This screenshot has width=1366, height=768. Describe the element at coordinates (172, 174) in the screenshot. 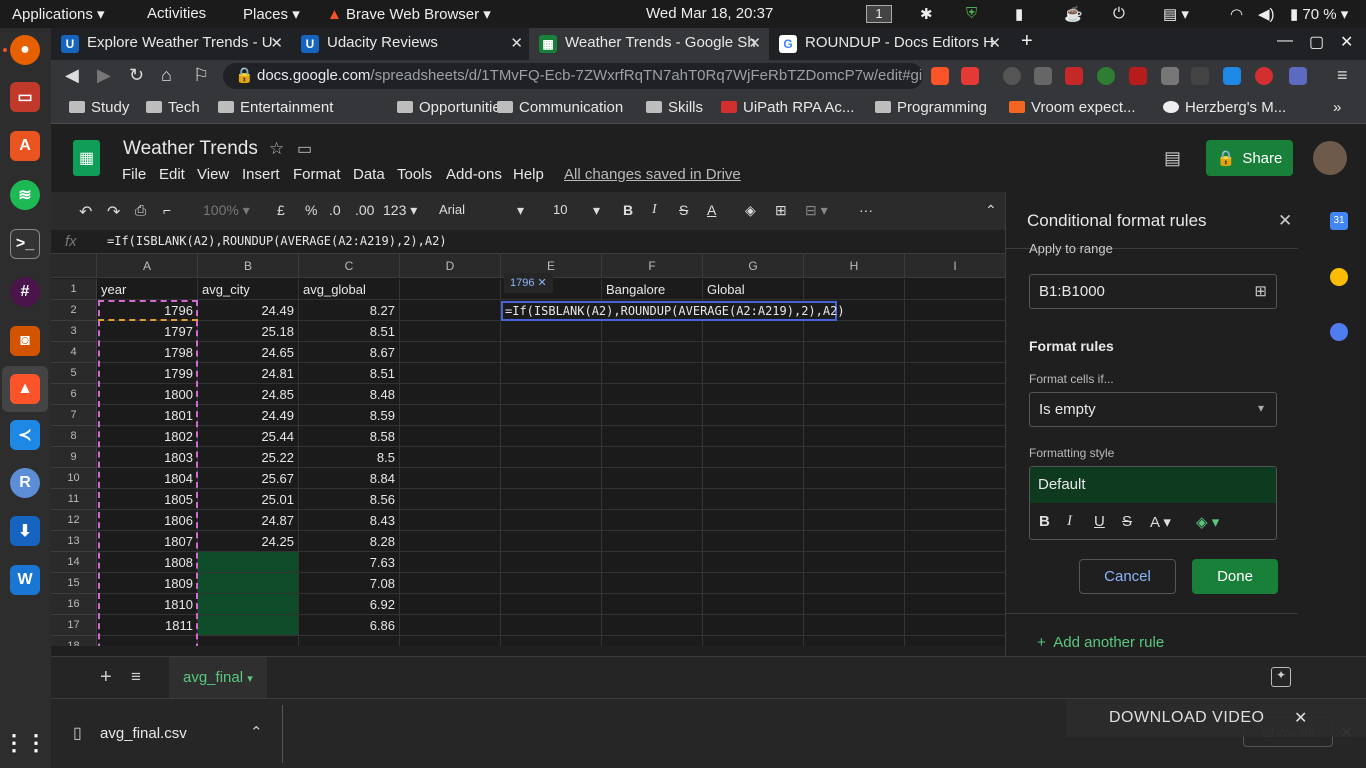

I see `menu-edit: Edit` at that location.